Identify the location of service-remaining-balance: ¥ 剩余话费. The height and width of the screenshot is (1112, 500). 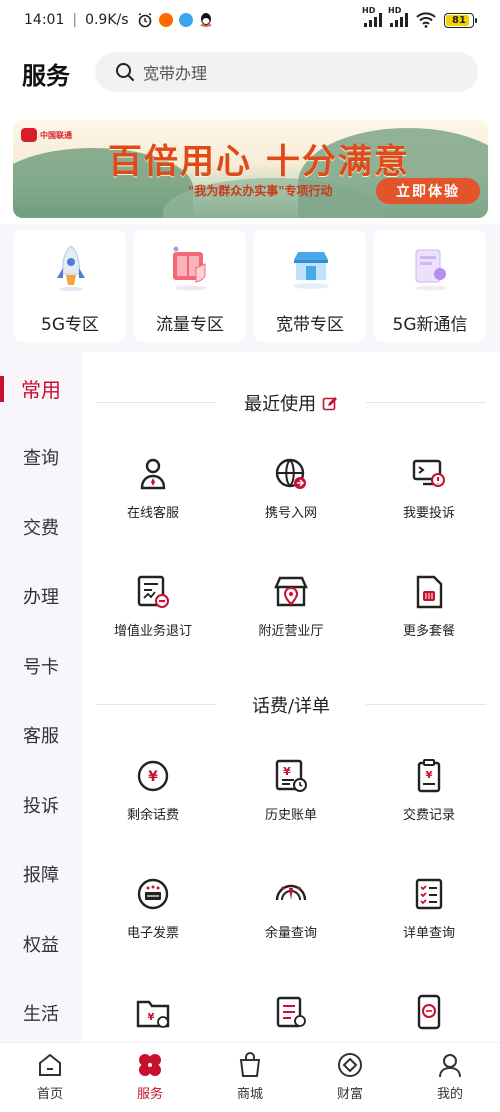
(153, 790).